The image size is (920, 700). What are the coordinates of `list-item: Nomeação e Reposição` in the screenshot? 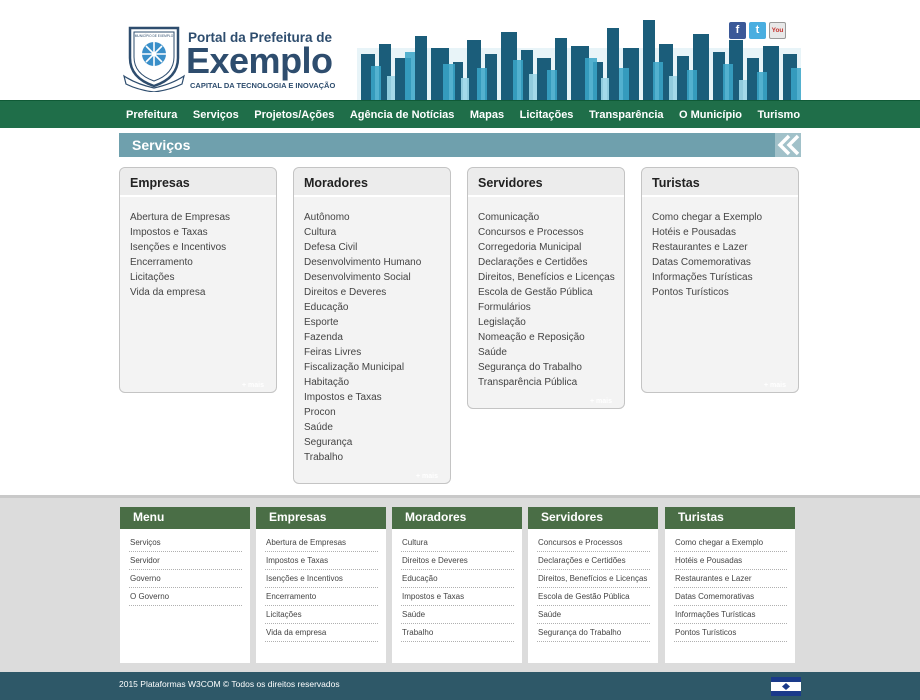 It's located at (551, 337).